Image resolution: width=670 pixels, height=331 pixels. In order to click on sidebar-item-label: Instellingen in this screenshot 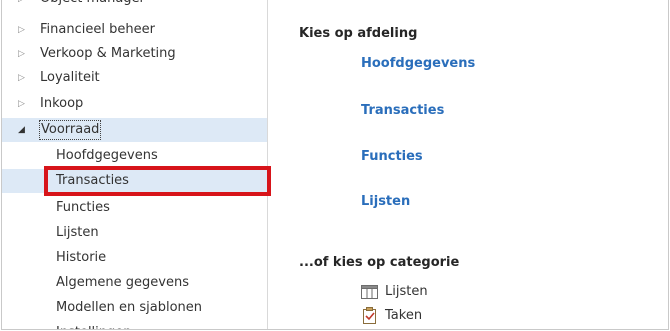, I will do `click(94, 325)`.